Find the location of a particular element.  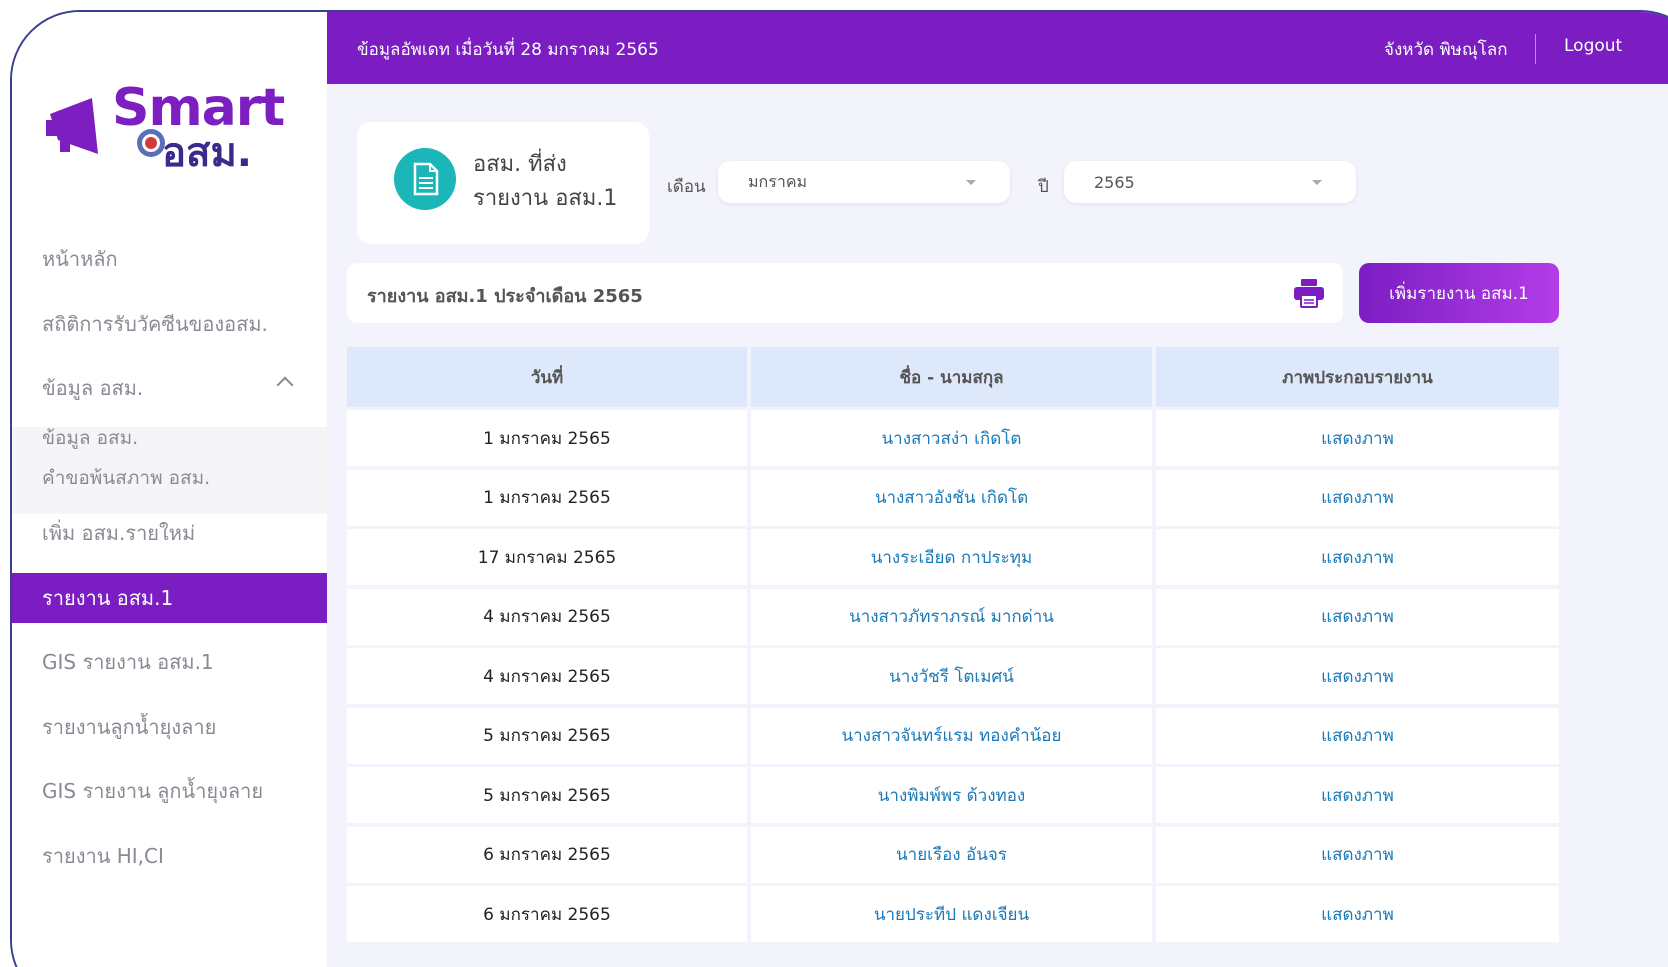

sidebar-subitem-resignation: คำขอพ้นสภาพ อสม. is located at coordinates (126, 478).